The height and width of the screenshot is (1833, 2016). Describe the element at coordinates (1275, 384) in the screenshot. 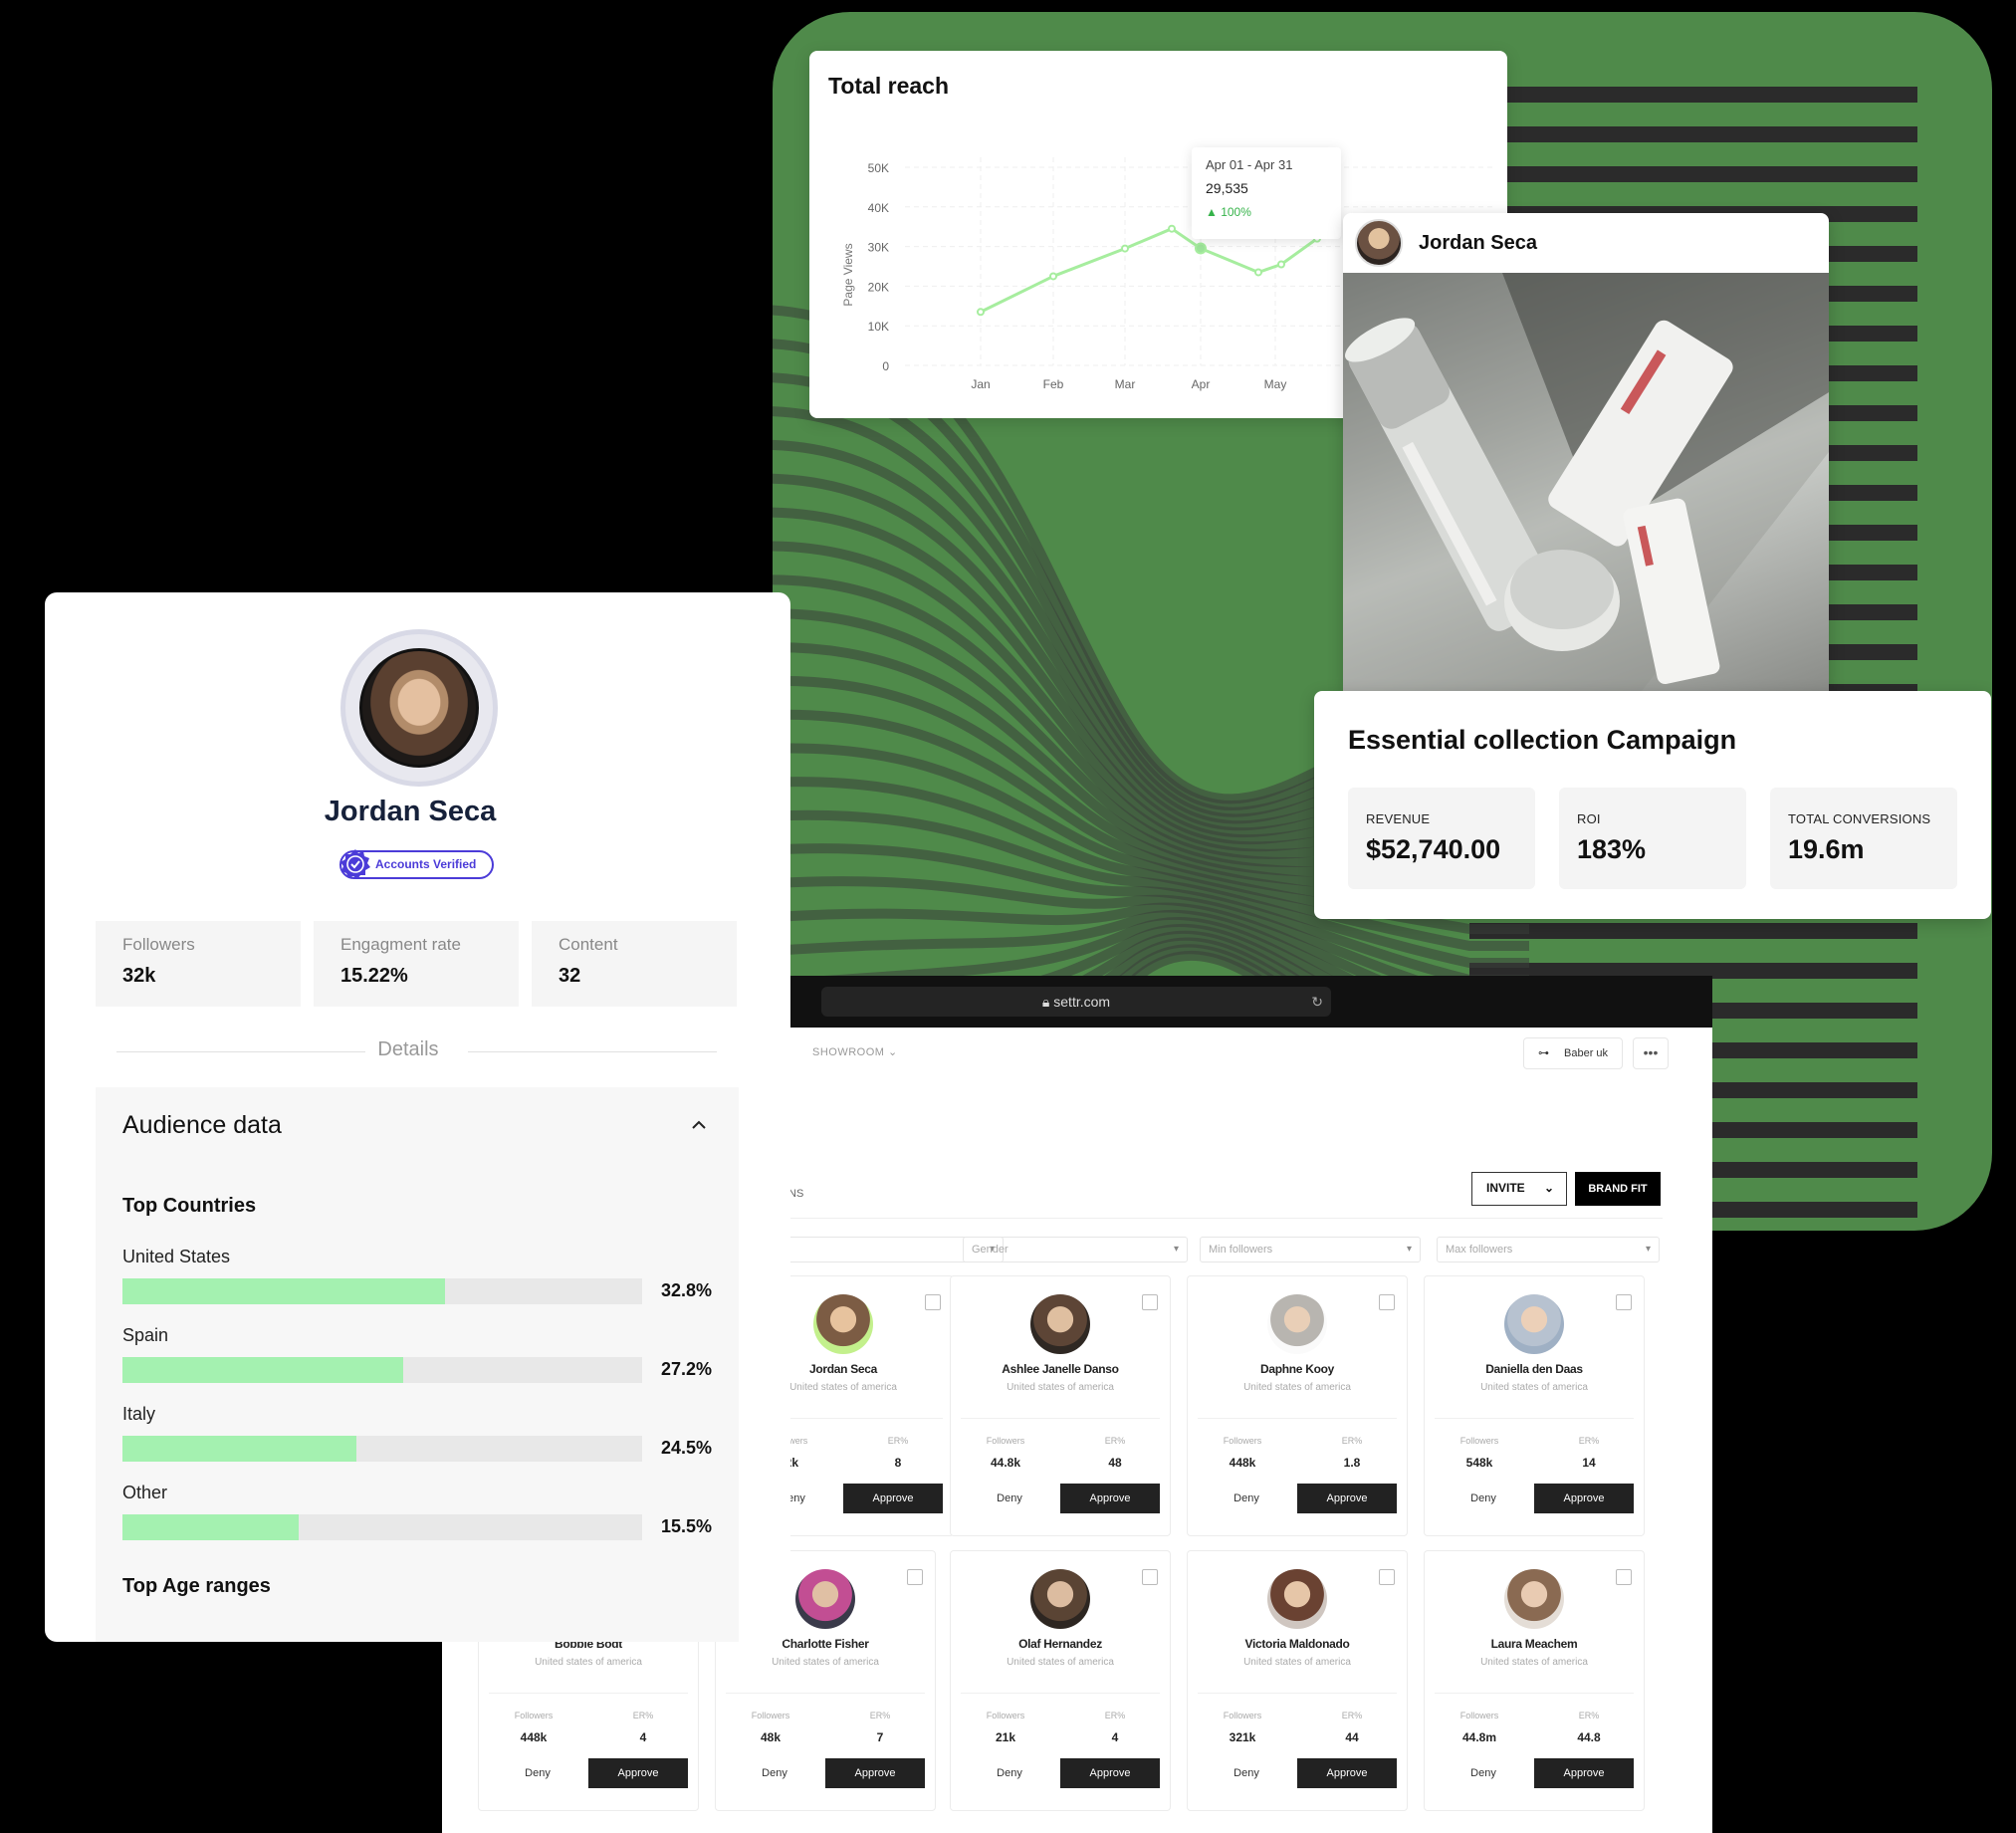

I see `x-tick-label: May` at that location.